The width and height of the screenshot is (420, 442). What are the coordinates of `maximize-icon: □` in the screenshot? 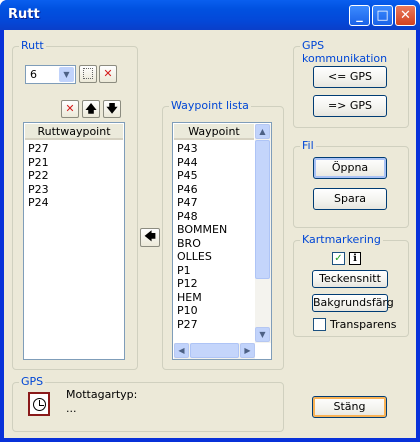 It's located at (382, 15).